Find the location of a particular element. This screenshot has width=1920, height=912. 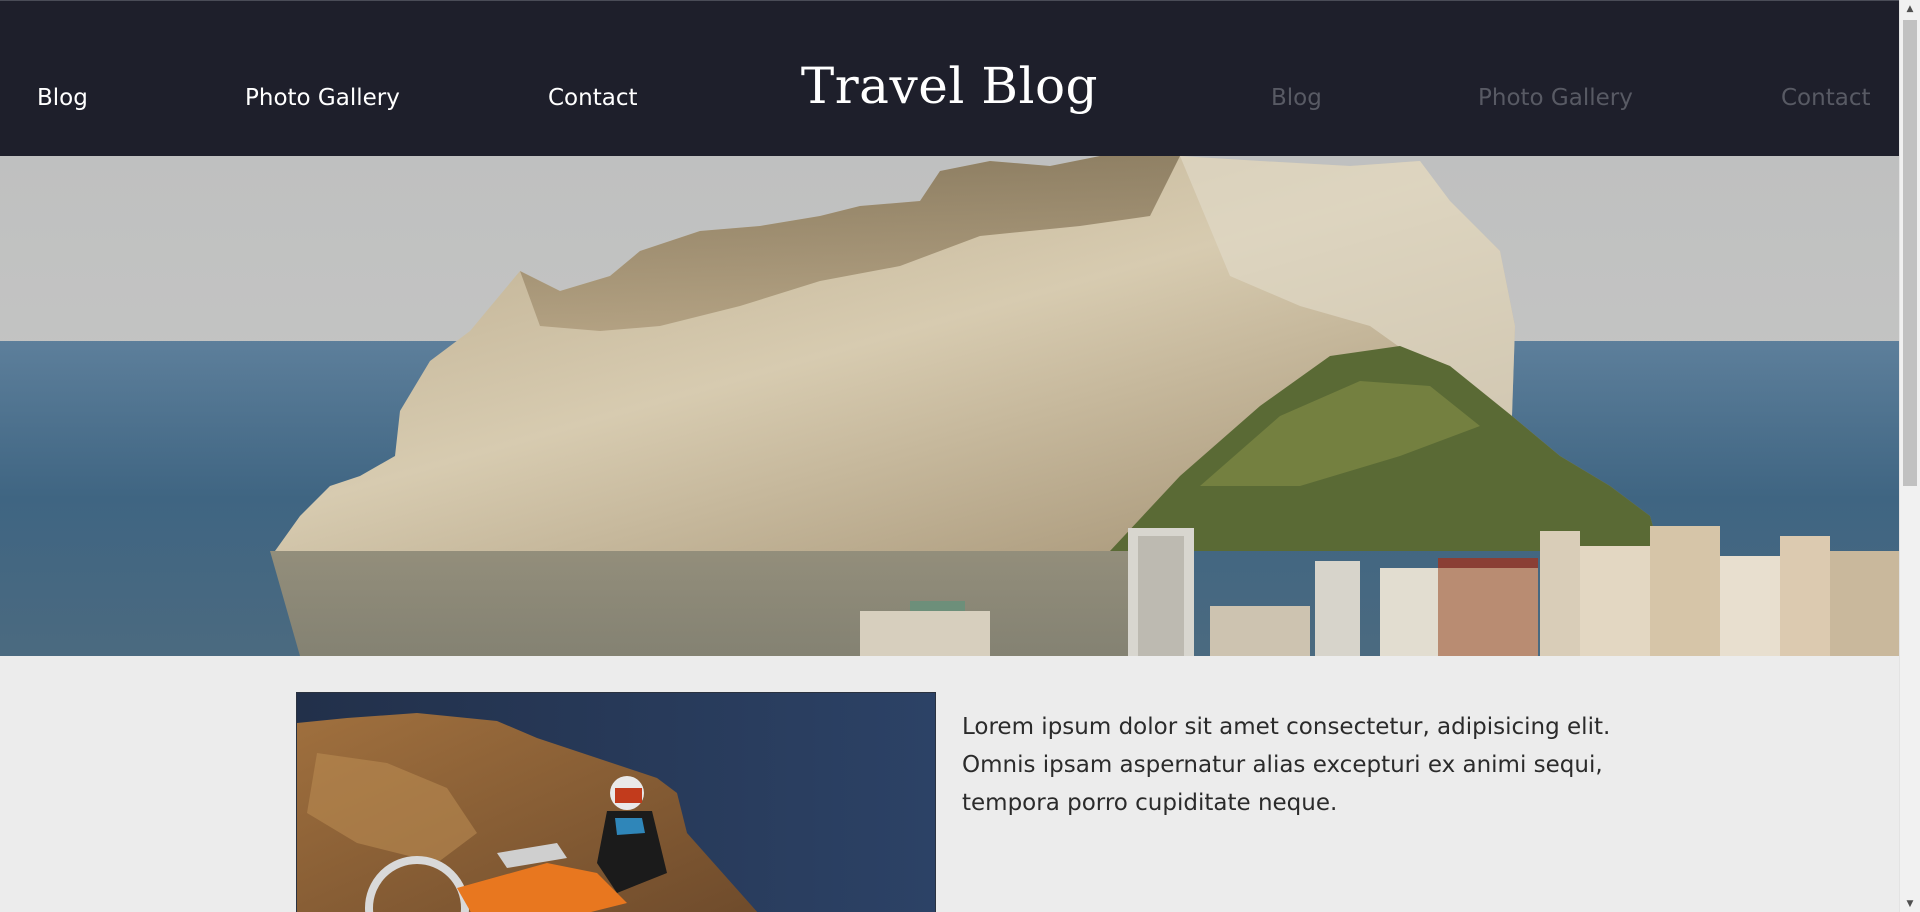

scrollbar-thumb is located at coordinates (1910, 253).